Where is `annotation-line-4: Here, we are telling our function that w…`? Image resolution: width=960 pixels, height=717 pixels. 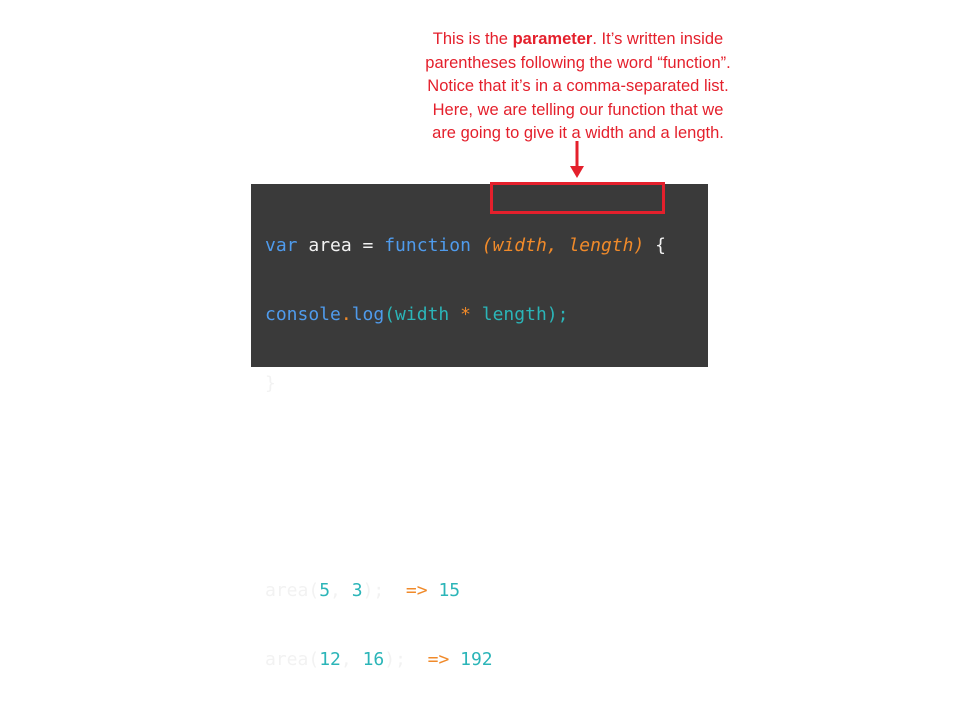
annotation-line-4: Here, we are telling our function that w… is located at coordinates (578, 109).